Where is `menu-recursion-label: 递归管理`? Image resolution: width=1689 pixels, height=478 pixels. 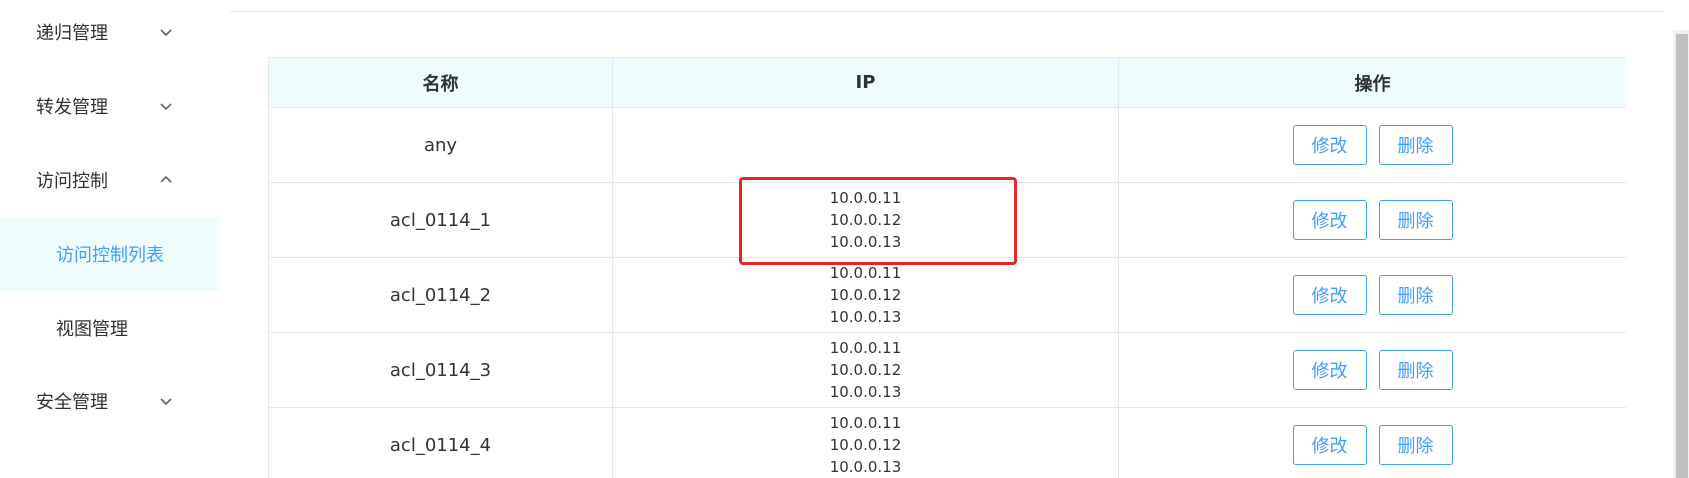 menu-recursion-label: 递归管理 is located at coordinates (72, 33).